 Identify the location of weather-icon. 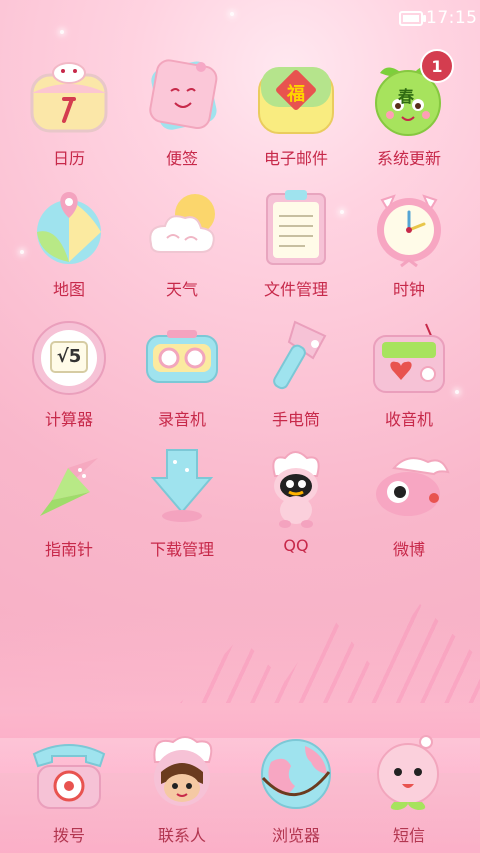
(182, 227).